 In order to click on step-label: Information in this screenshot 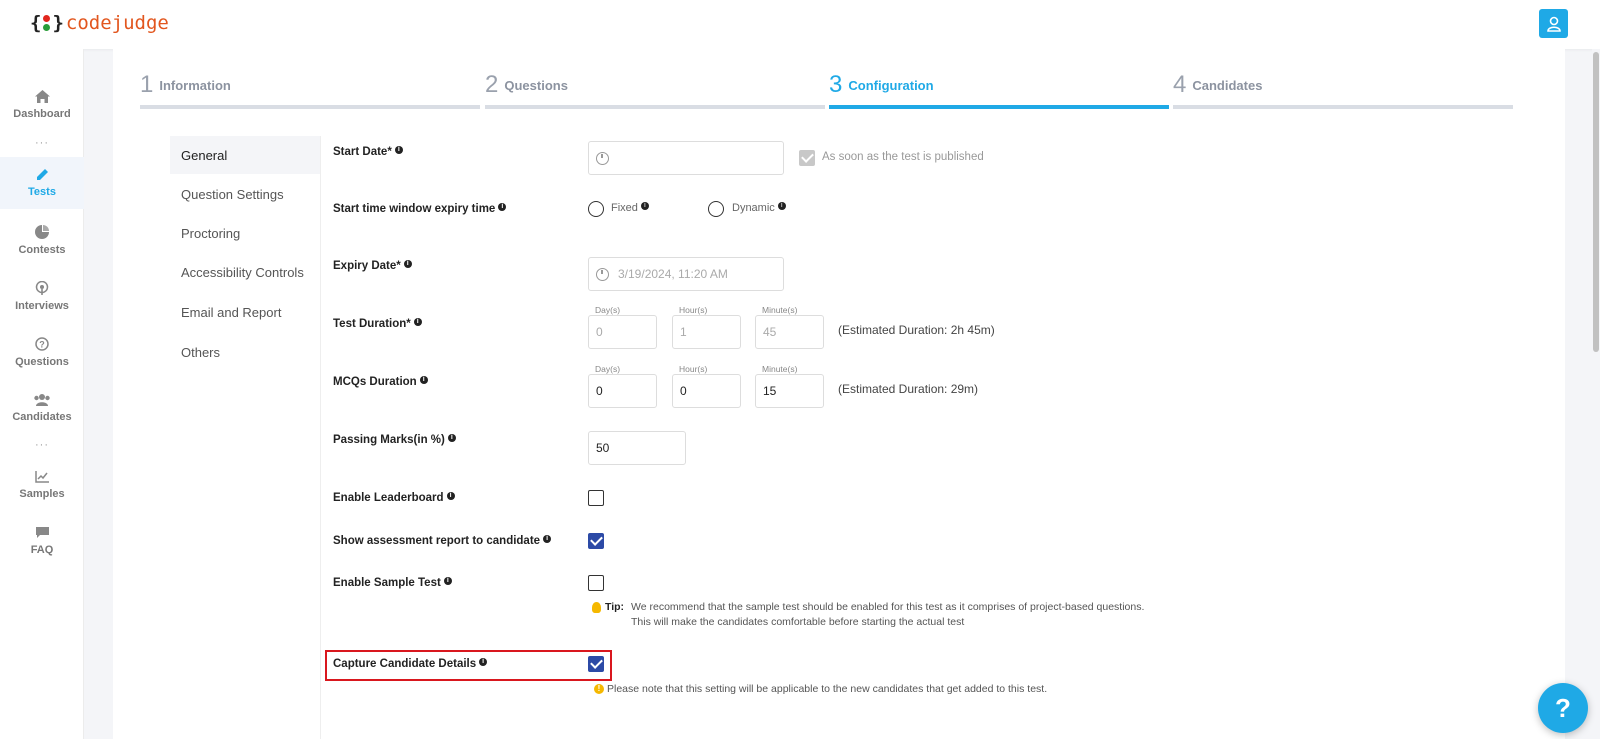, I will do `click(195, 85)`.